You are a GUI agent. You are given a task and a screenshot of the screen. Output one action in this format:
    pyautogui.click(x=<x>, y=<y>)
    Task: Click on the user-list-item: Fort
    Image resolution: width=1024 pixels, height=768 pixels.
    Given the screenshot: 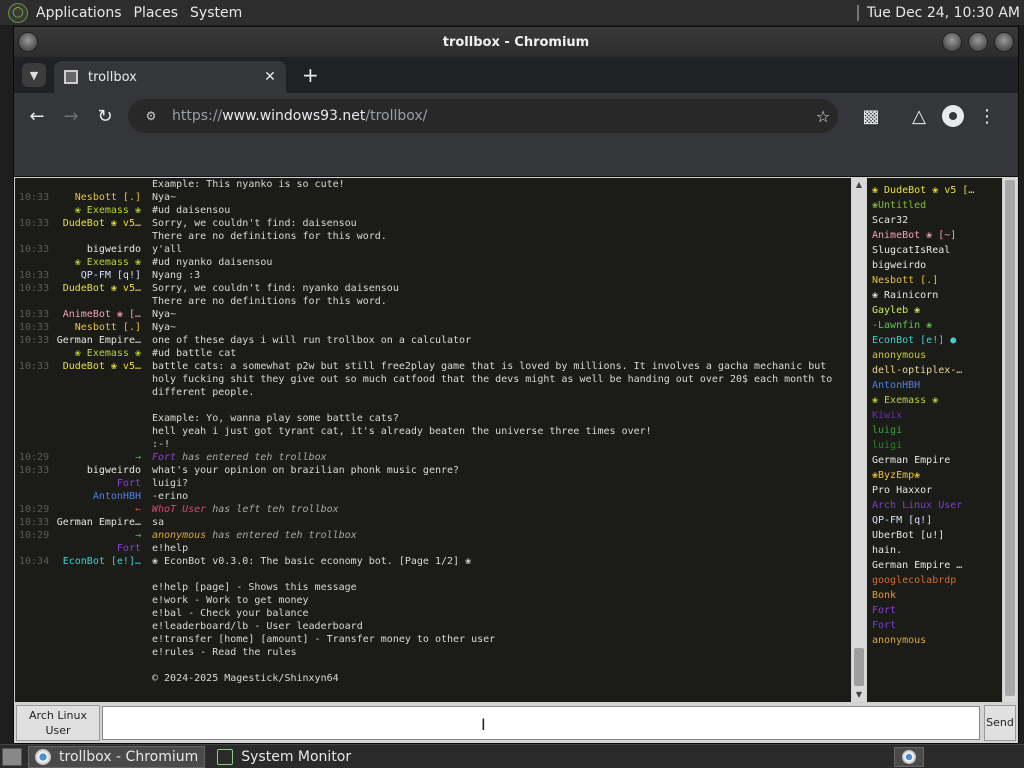 What is the action you would take?
    pyautogui.click(x=937, y=610)
    